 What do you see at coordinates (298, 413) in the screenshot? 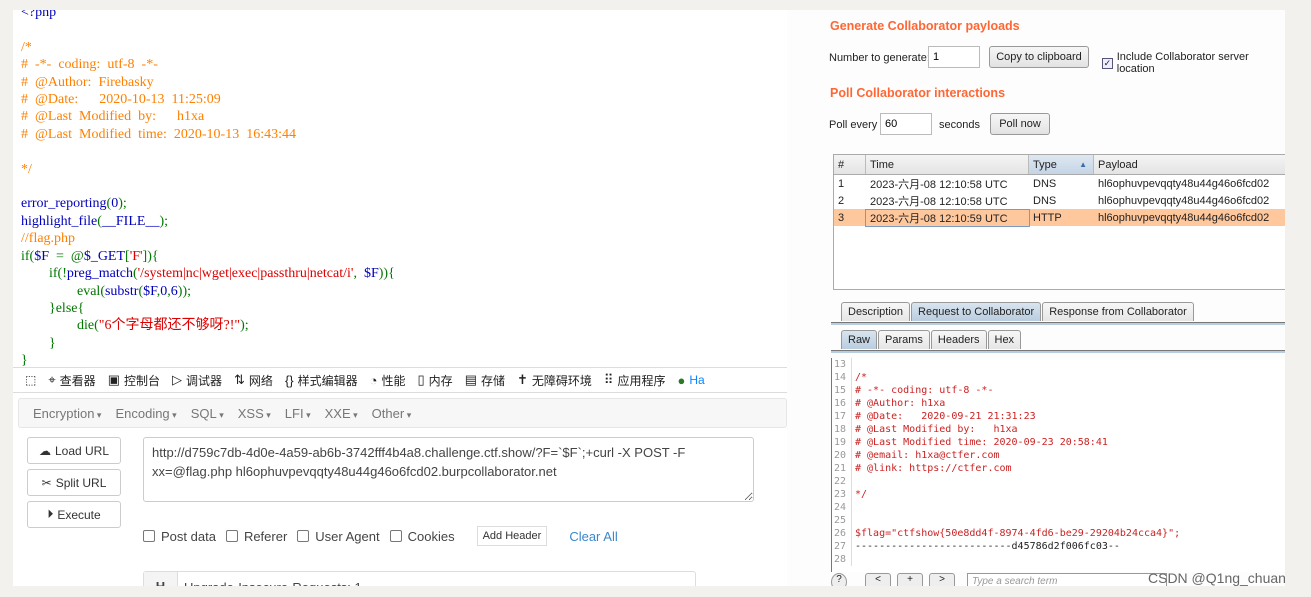
I see `hackbar-menu-lfi: LFI ▾` at bounding box center [298, 413].